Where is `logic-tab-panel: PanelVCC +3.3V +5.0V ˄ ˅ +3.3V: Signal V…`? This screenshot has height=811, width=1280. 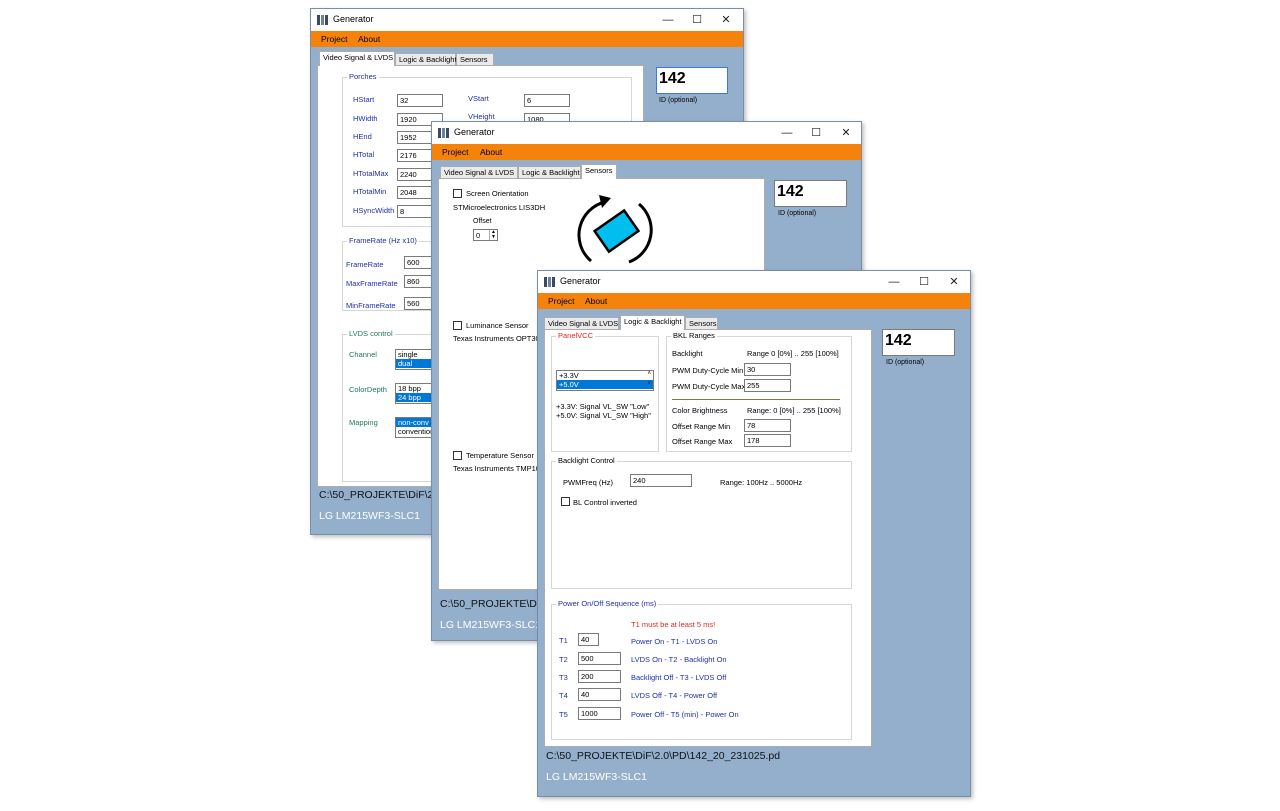
logic-tab-panel: PanelVCC +3.3V +5.0V ˄ ˅ +3.3V: Signal V… is located at coordinates (708, 538).